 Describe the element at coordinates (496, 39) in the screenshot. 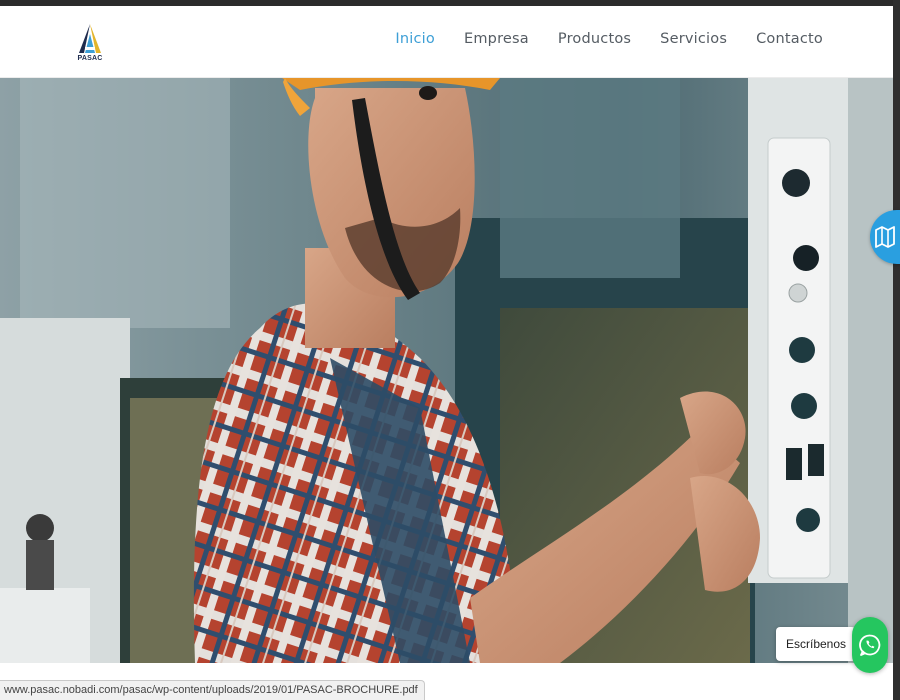

I see `menu-item-empresa: Empresa` at that location.